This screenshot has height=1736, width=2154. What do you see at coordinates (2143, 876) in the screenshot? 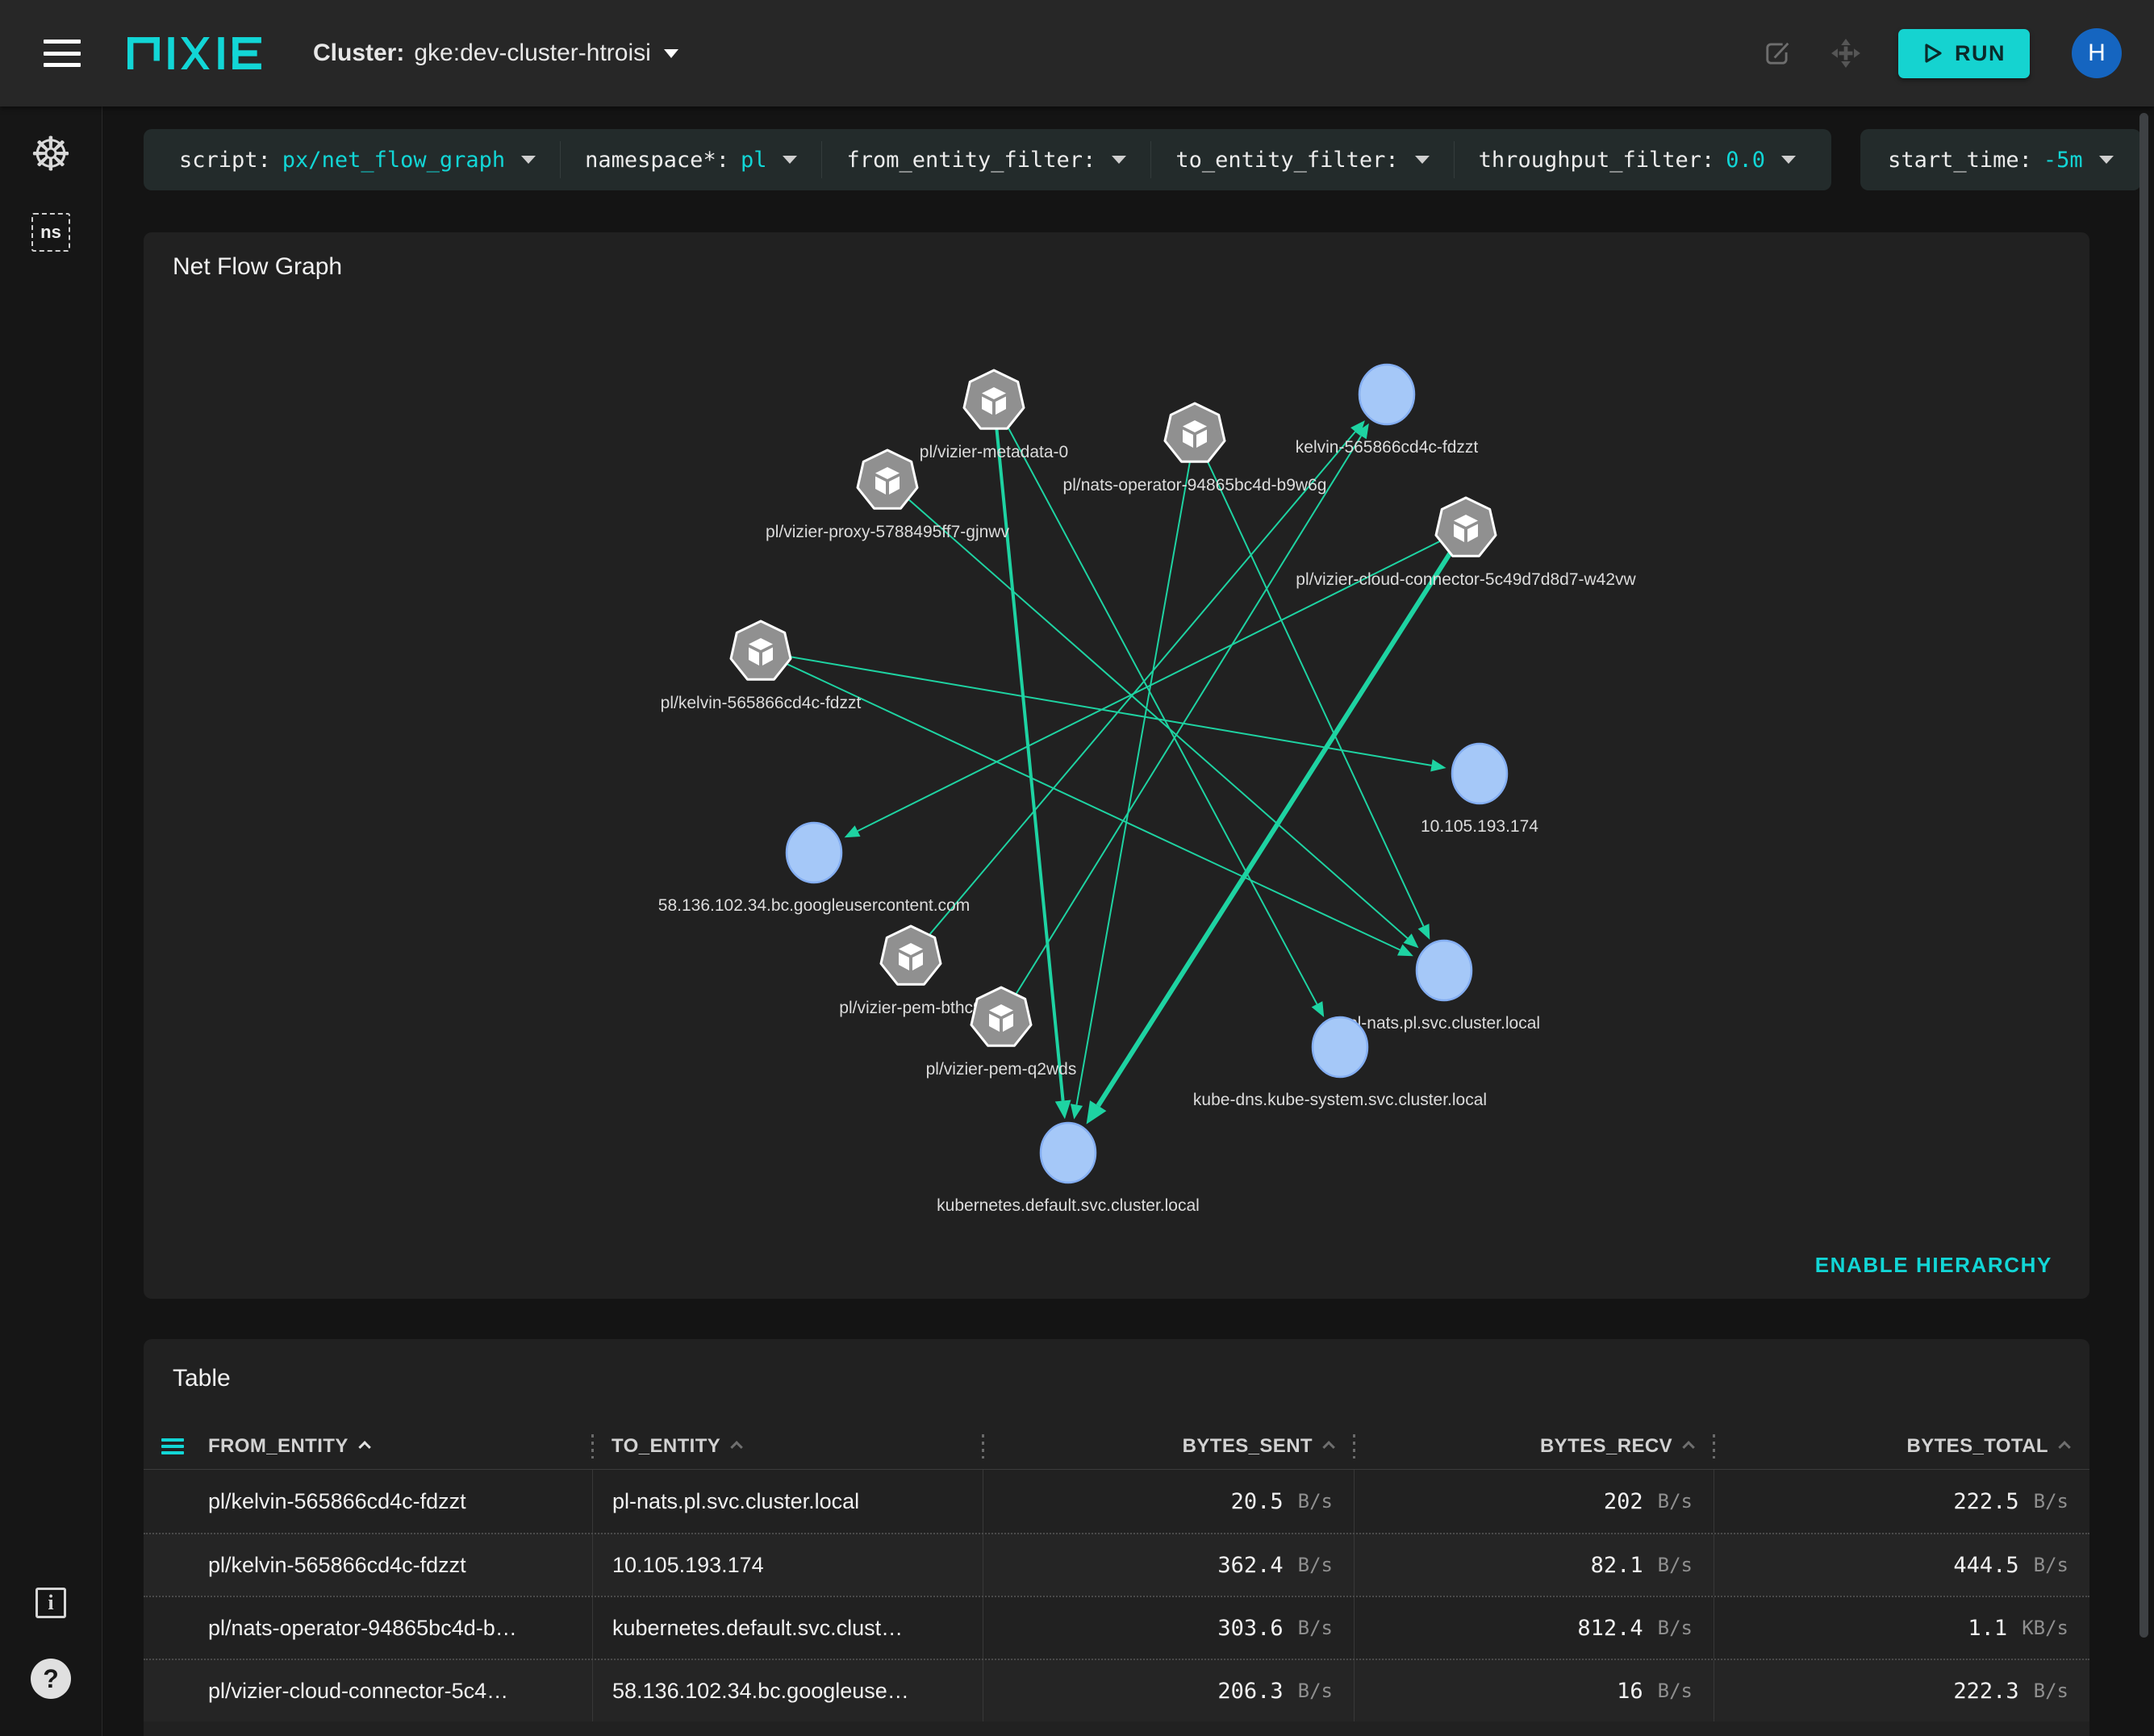
I see `page-scrollbar` at bounding box center [2143, 876].